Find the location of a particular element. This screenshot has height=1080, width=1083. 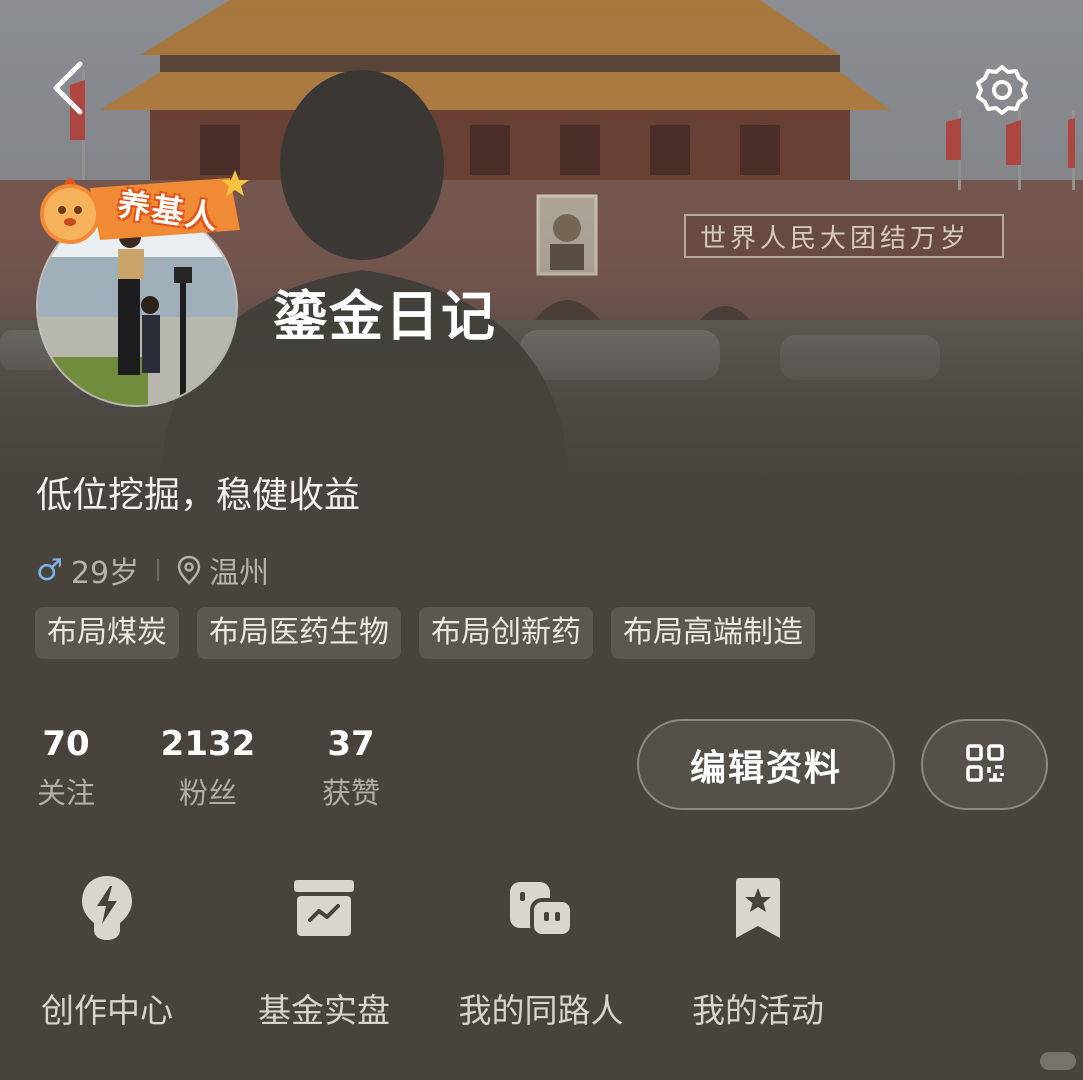

stat-following: 70 关注 is located at coordinates (66, 768).